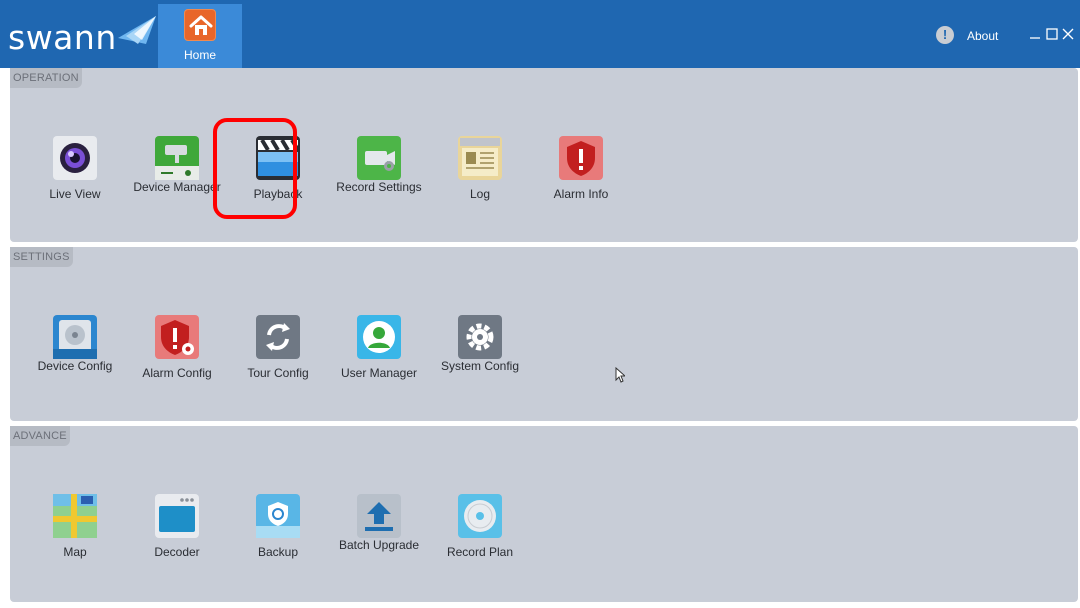  Describe the element at coordinates (41, 257) in the screenshot. I see `section-title: SETTINGS` at that location.